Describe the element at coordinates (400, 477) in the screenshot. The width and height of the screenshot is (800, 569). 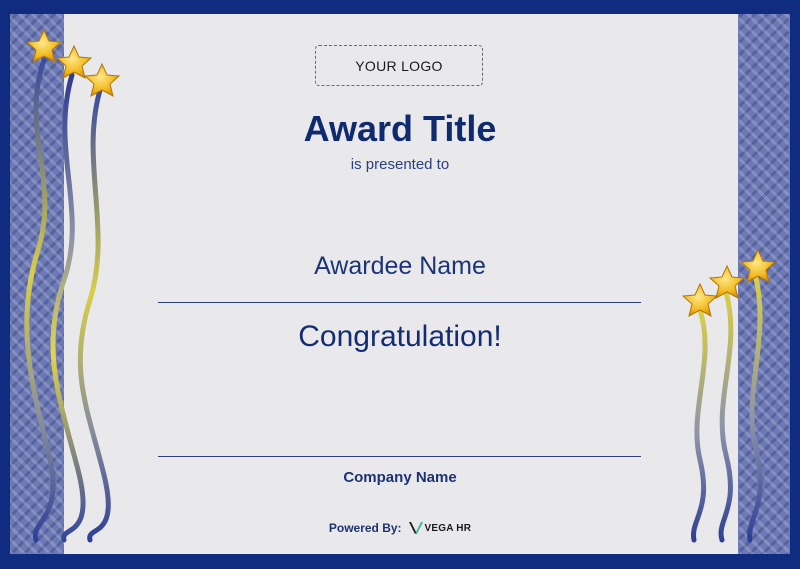
I see `company-name: Company Name` at that location.